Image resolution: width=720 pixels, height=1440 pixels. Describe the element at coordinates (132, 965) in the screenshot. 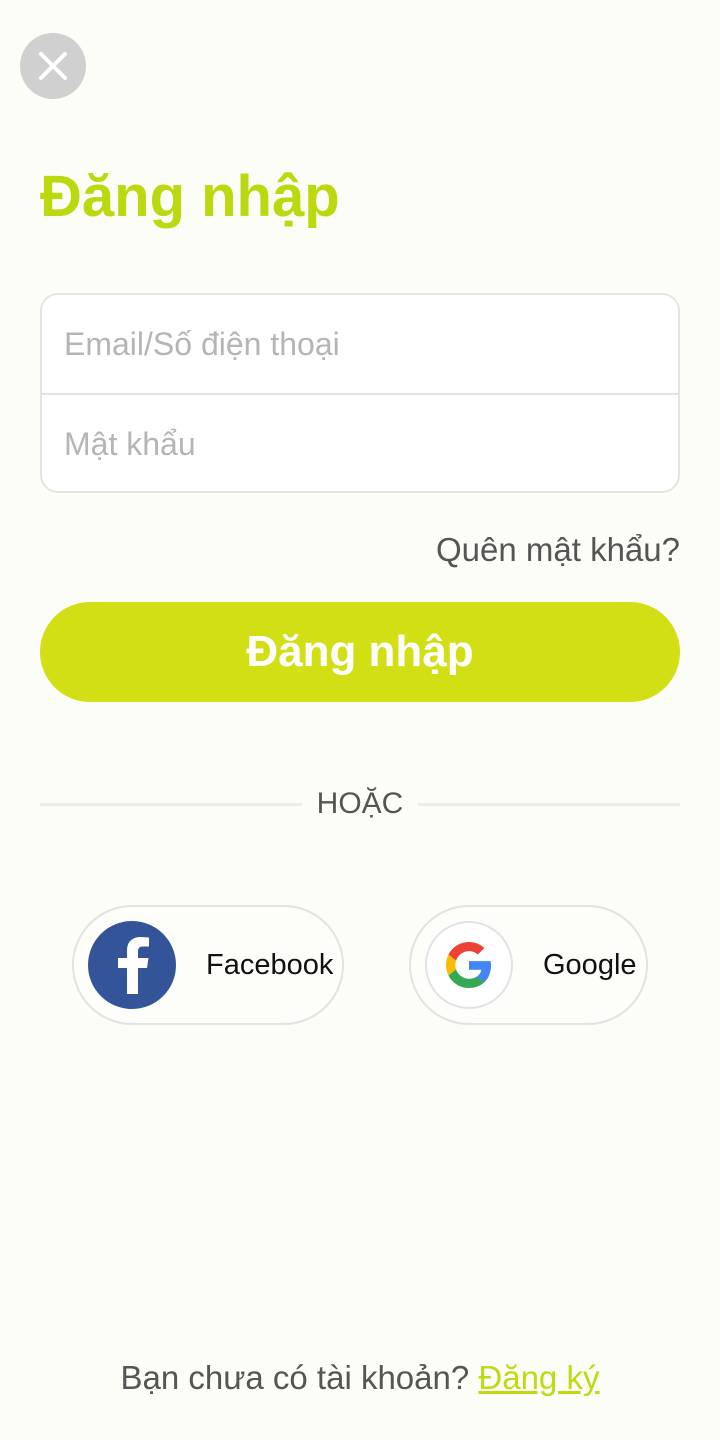

I see `facebook-icon` at that location.